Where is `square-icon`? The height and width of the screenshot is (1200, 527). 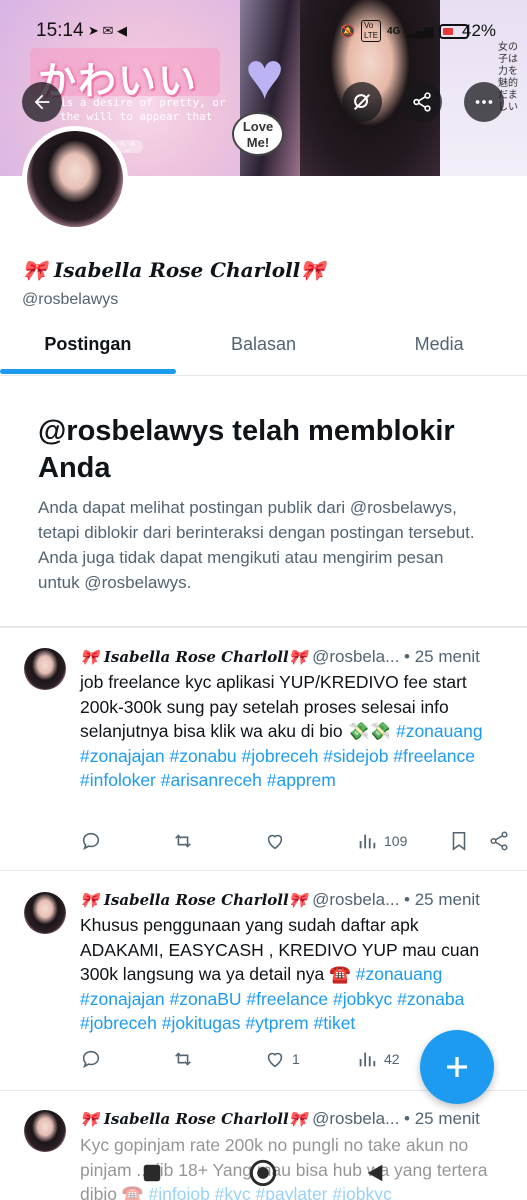 square-icon is located at coordinates (152, 1173).